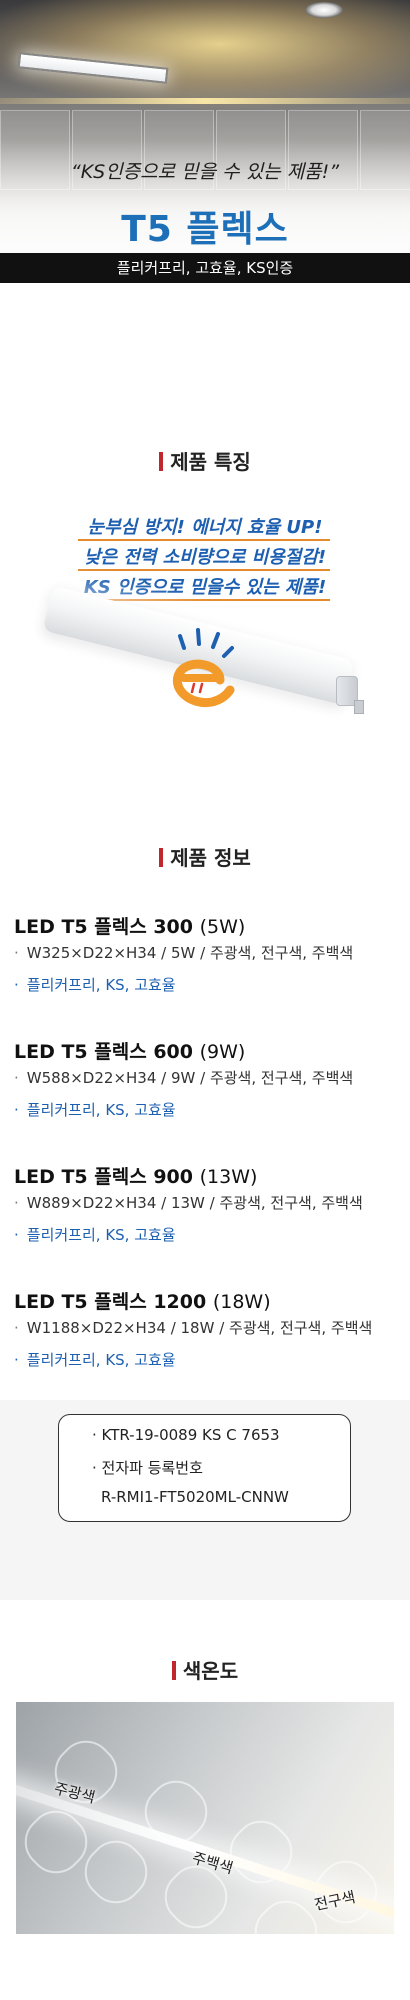  I want to click on product-spec-text: W1188×D22×H34 / 18W / 주광색, 전구색, 주백색, so click(199, 1328).